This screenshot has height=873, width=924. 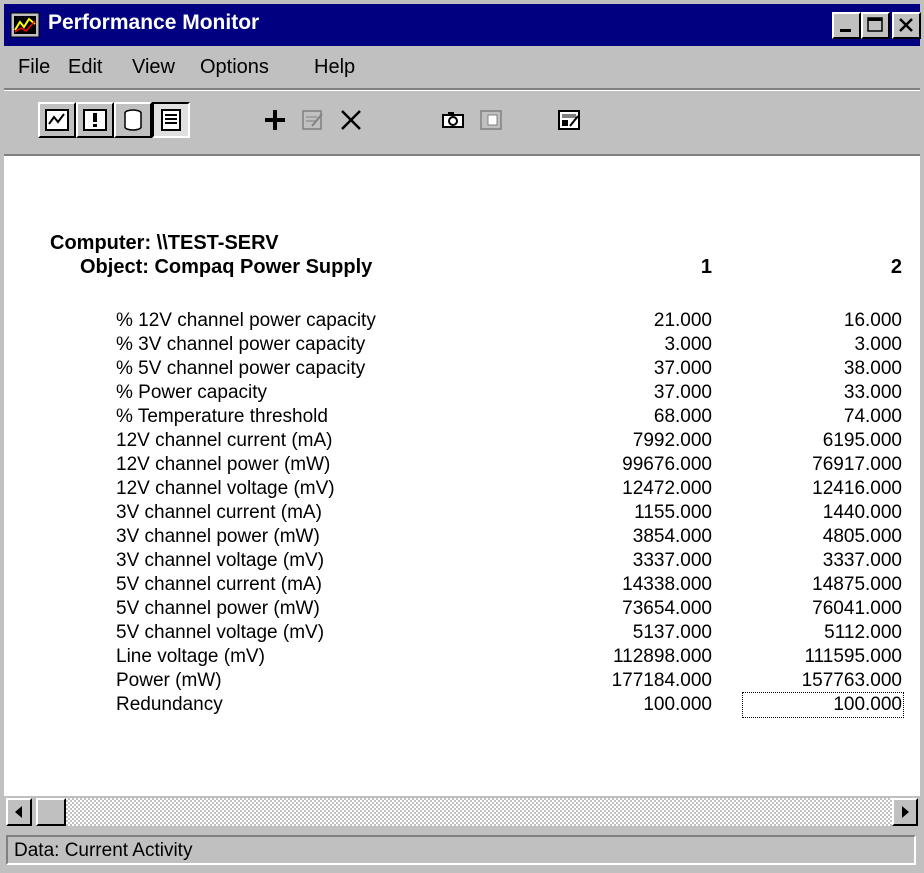 I want to click on counter-row: 3V channel voltage (mV) 3337.000 3337.000, so click(x=462, y=562).